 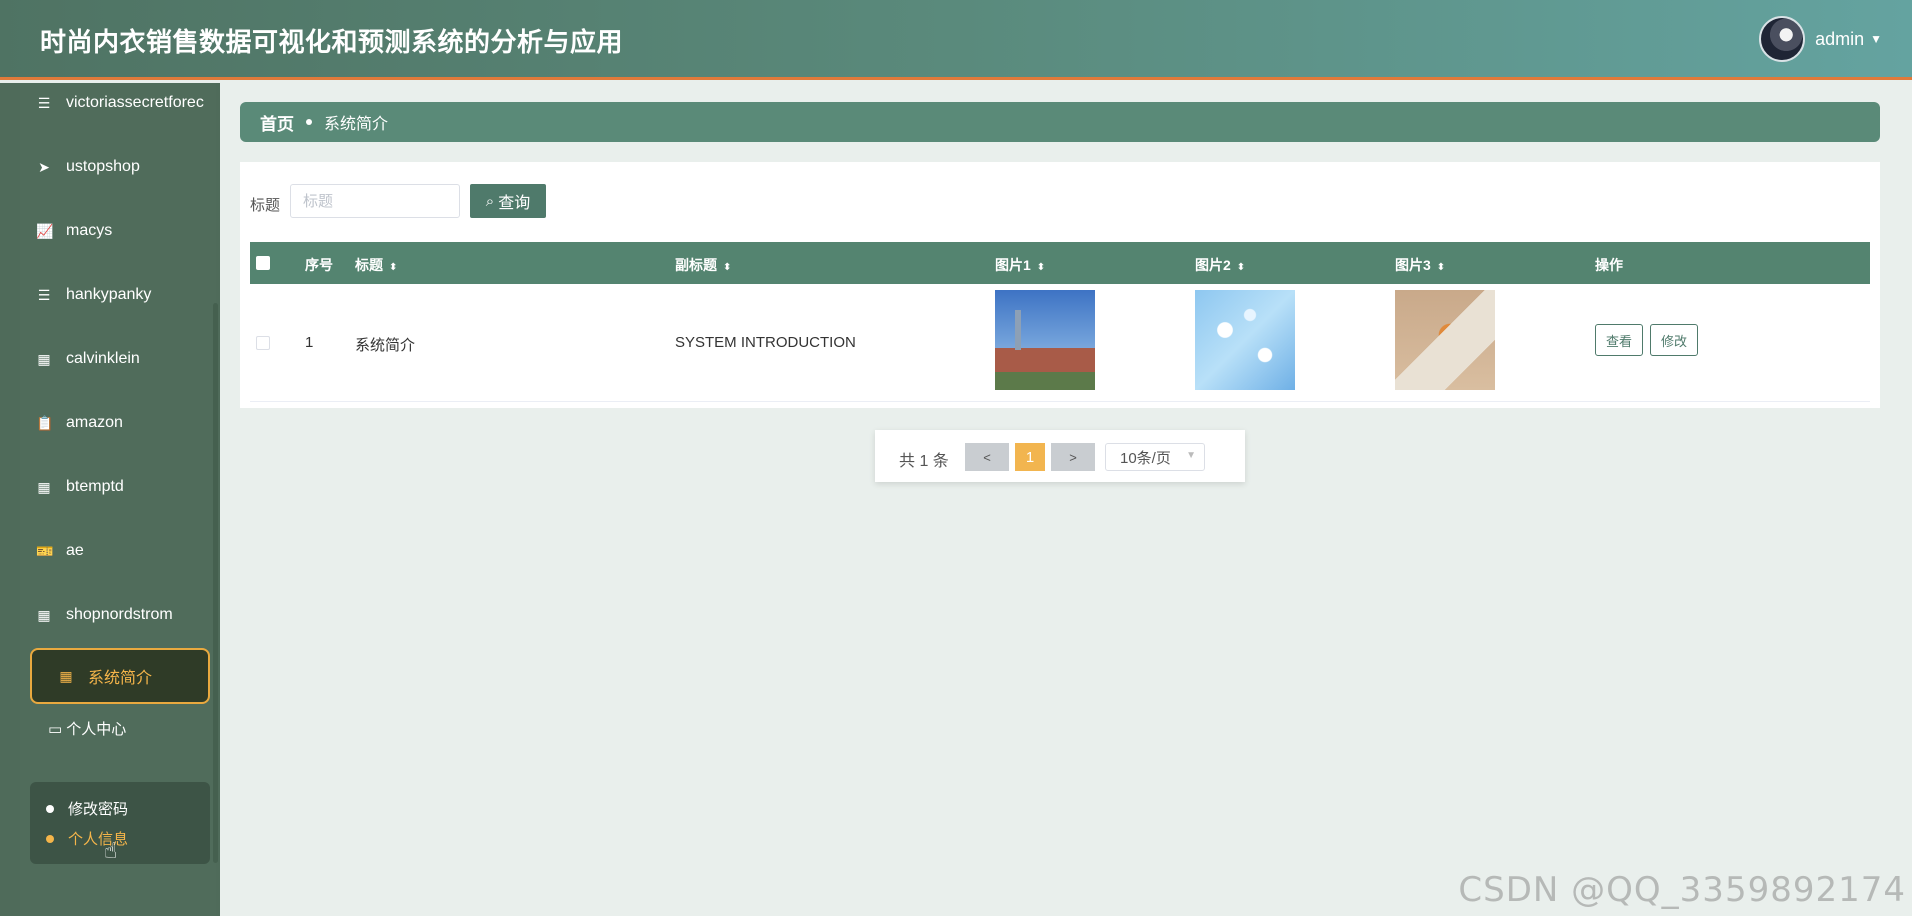 I want to click on breadcrumb-current: 系统简介, so click(x=356, y=124).